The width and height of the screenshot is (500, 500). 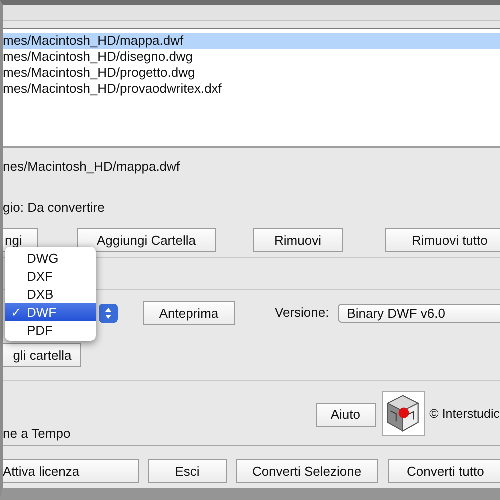 What do you see at coordinates (403, 413) in the screenshot?
I see `cube-logo-icon` at bounding box center [403, 413].